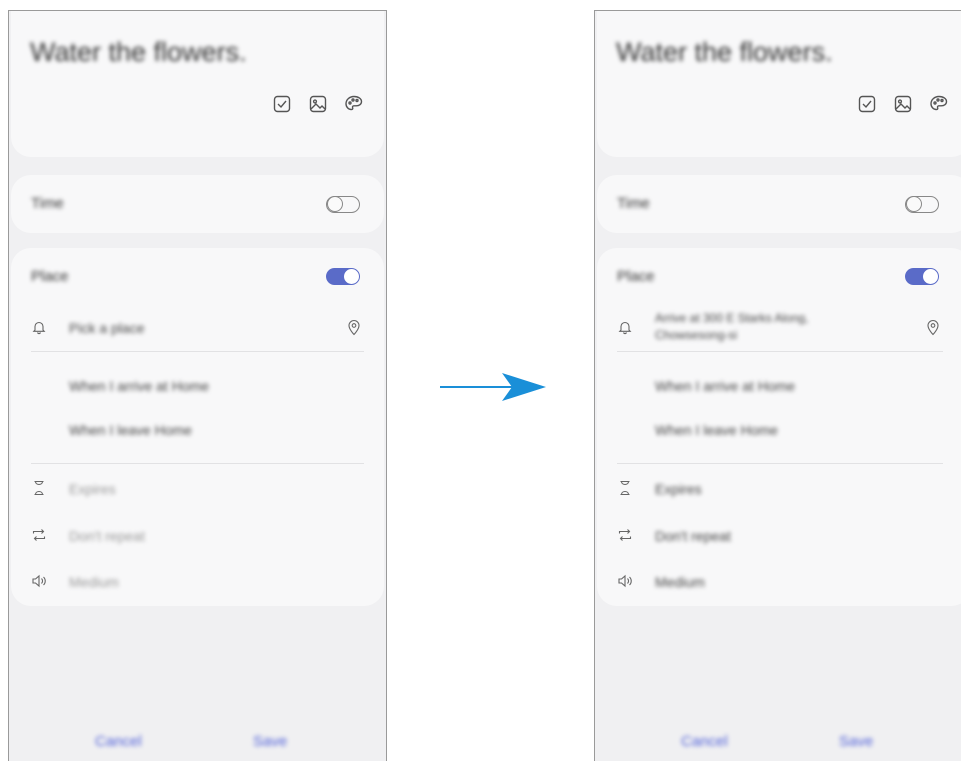 This screenshot has width=961, height=761. What do you see at coordinates (696, 335) in the screenshot?
I see `location-line-2: Chowsesong-si` at bounding box center [696, 335].